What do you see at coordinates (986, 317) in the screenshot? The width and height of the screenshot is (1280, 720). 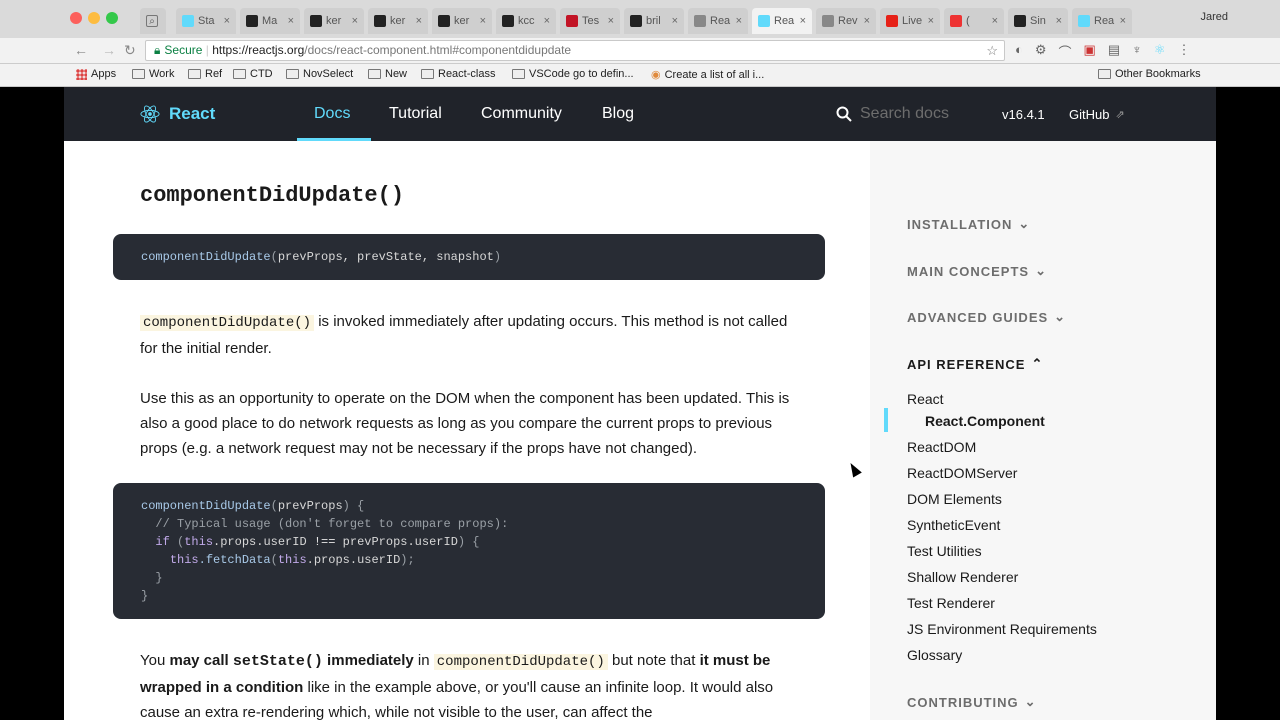 I see `sidebar-section-advanced-guides: ADVANCED GUIDES ⌄` at bounding box center [986, 317].